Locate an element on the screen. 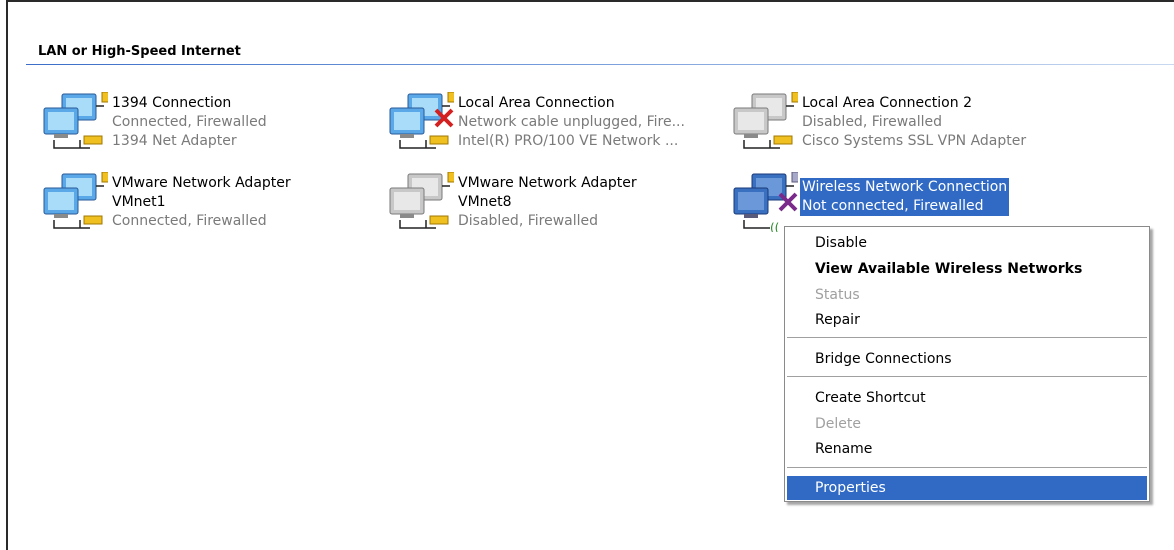 This screenshot has width=1174, height=550. connection-name: Local Area Connection is located at coordinates (536, 103).